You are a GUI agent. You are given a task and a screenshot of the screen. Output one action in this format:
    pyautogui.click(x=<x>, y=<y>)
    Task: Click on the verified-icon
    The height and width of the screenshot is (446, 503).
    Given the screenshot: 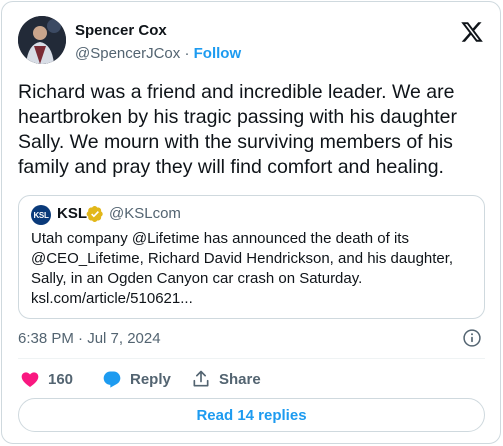 What is the action you would take?
    pyautogui.click(x=94, y=214)
    